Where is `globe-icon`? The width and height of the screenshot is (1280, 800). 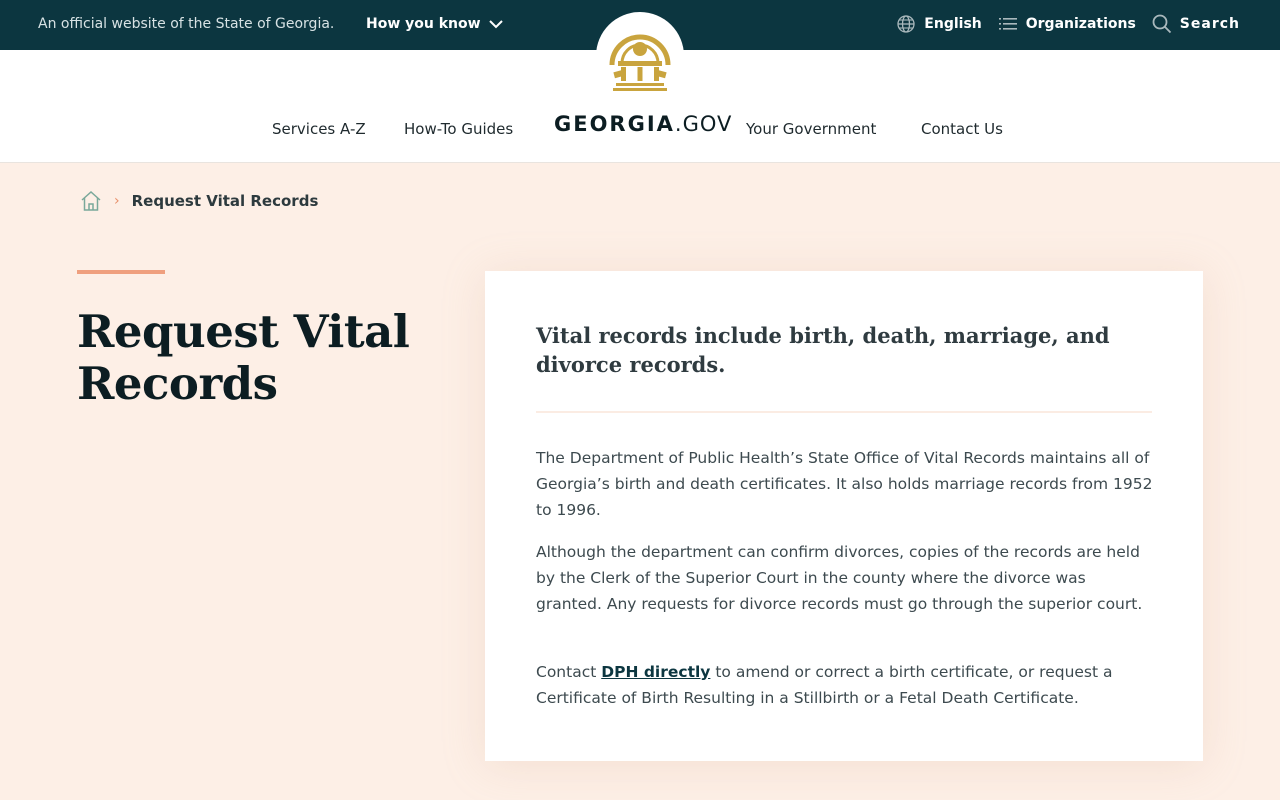 globe-icon is located at coordinates (906, 24).